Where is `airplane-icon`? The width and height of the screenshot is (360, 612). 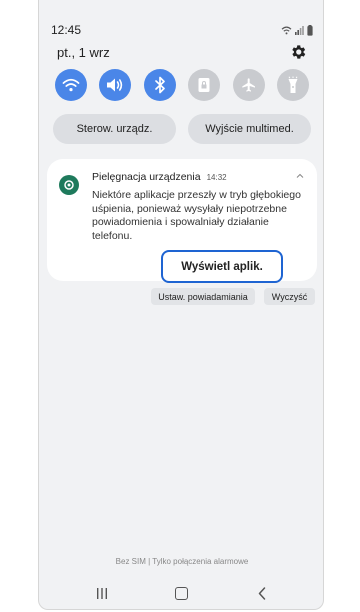 airplane-icon is located at coordinates (248, 85).